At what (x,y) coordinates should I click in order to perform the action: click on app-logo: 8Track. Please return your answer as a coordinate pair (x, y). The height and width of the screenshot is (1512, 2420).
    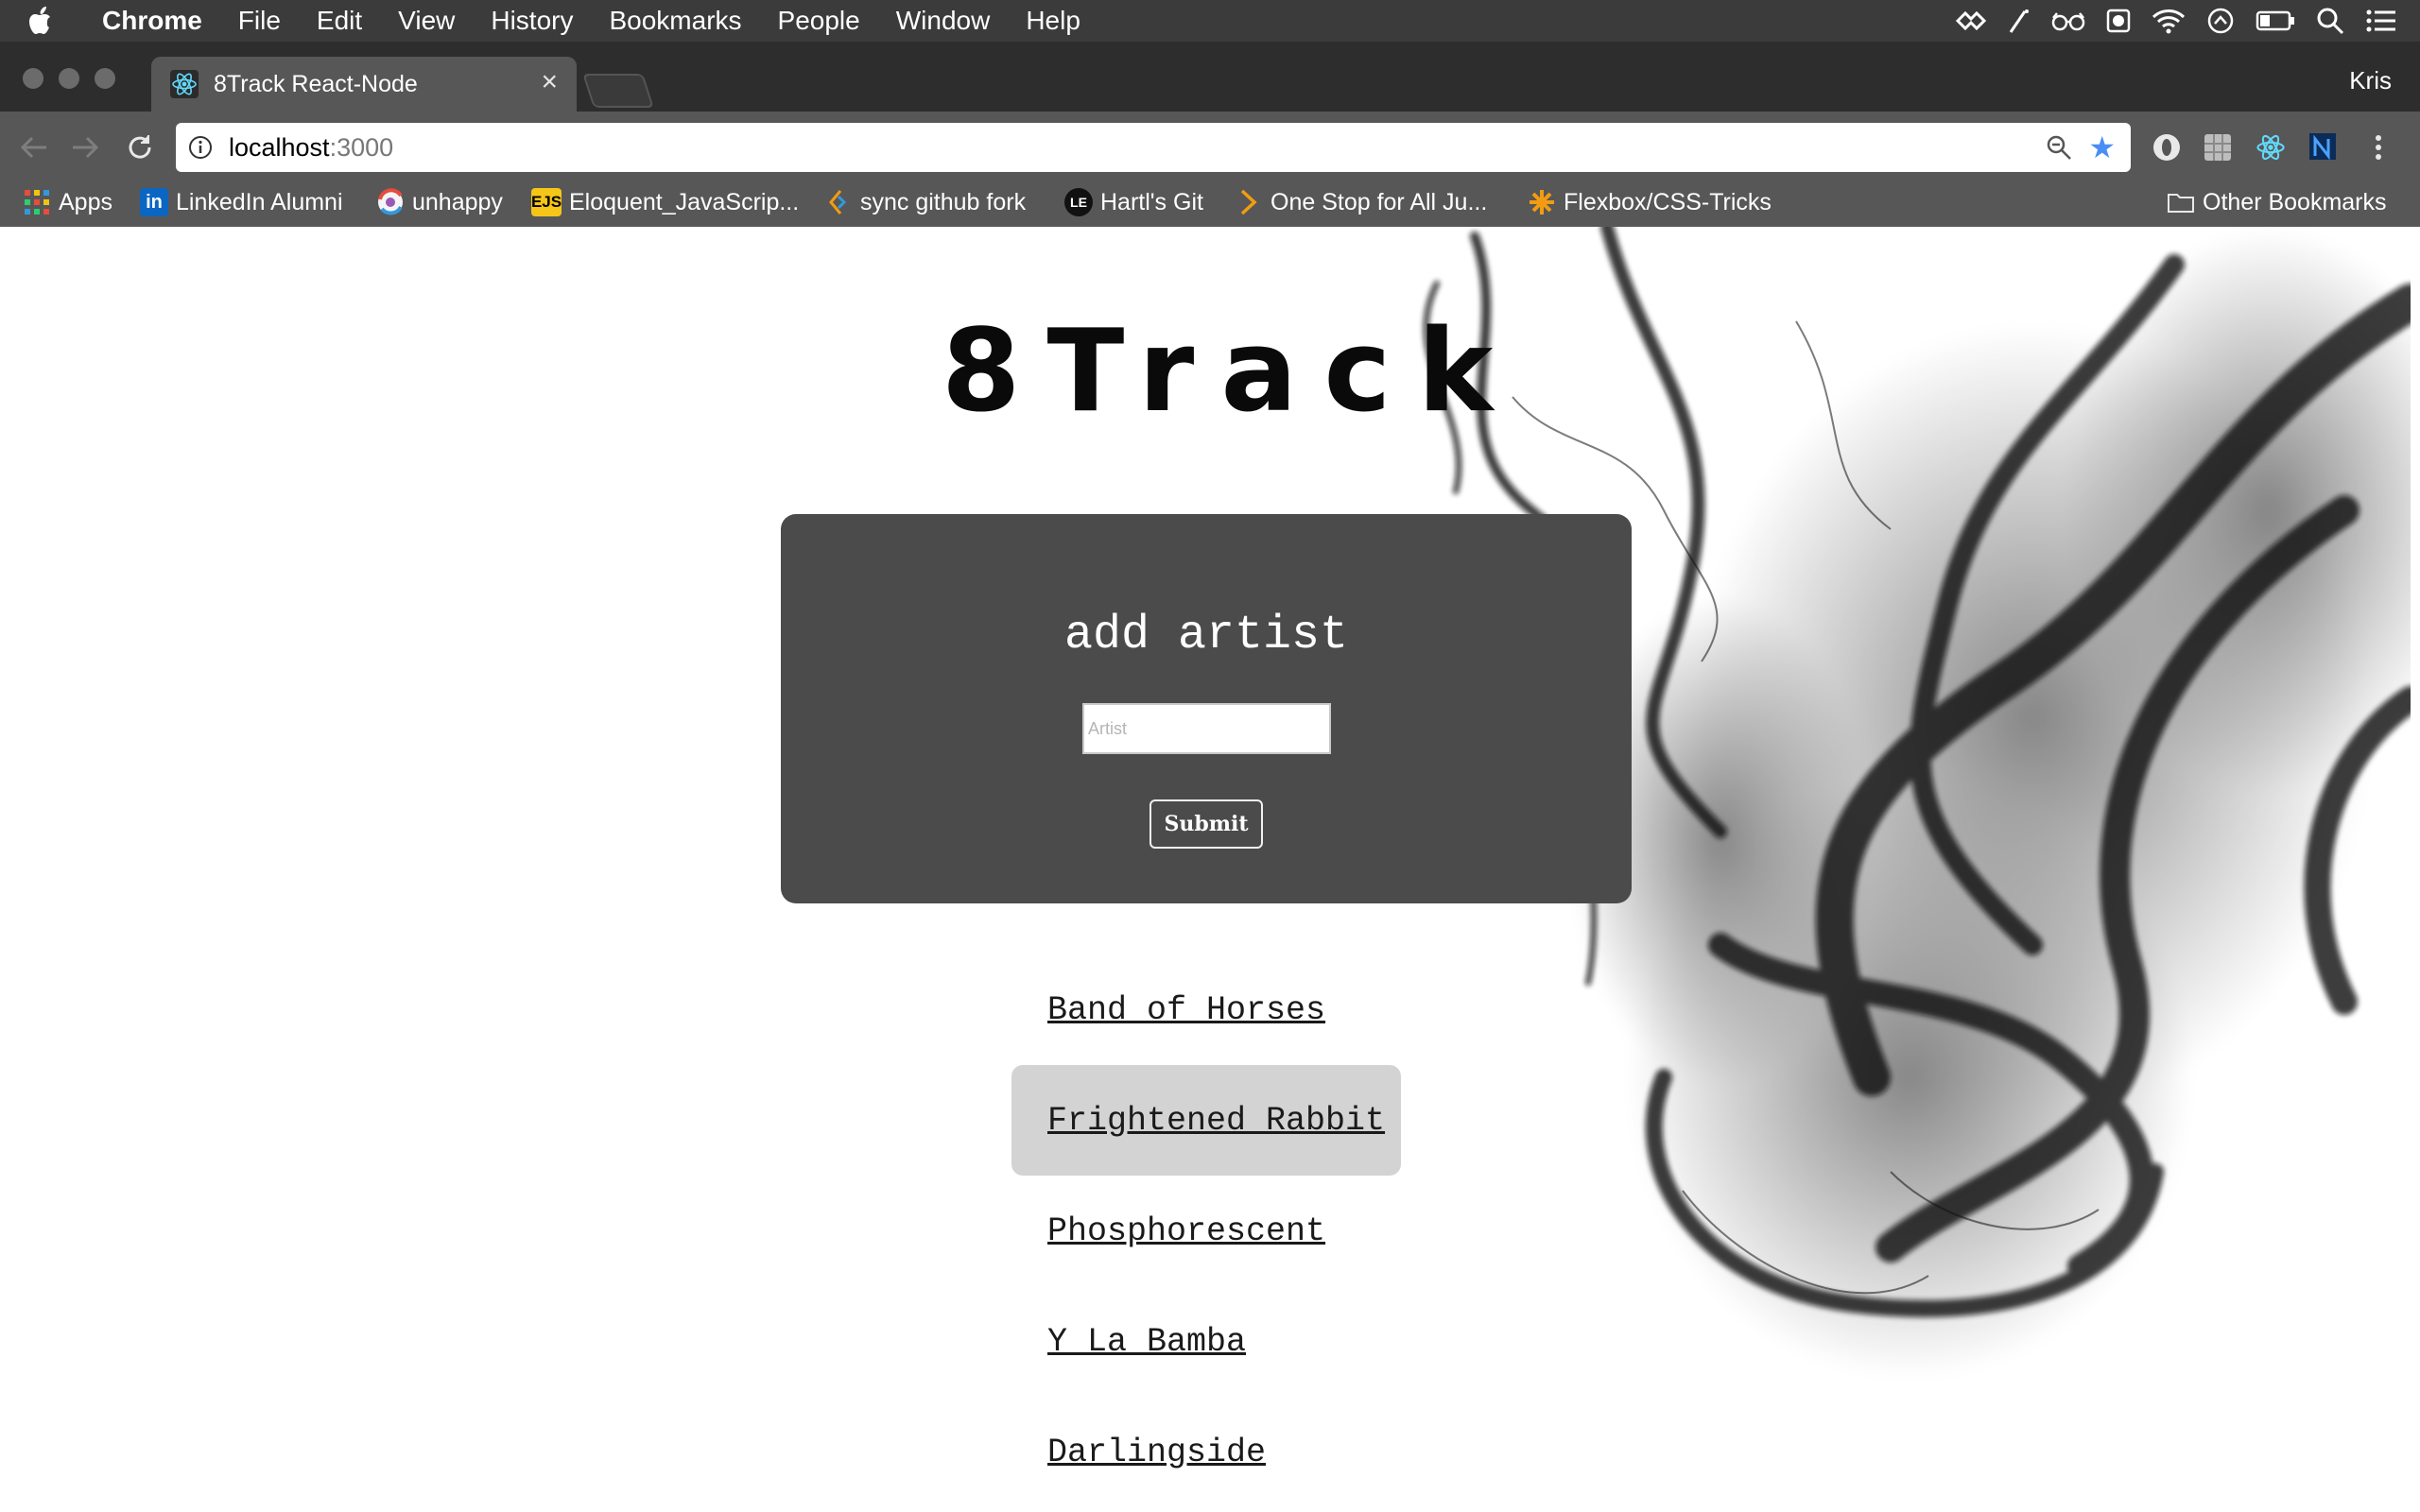
    Looking at the image, I should click on (1231, 372).